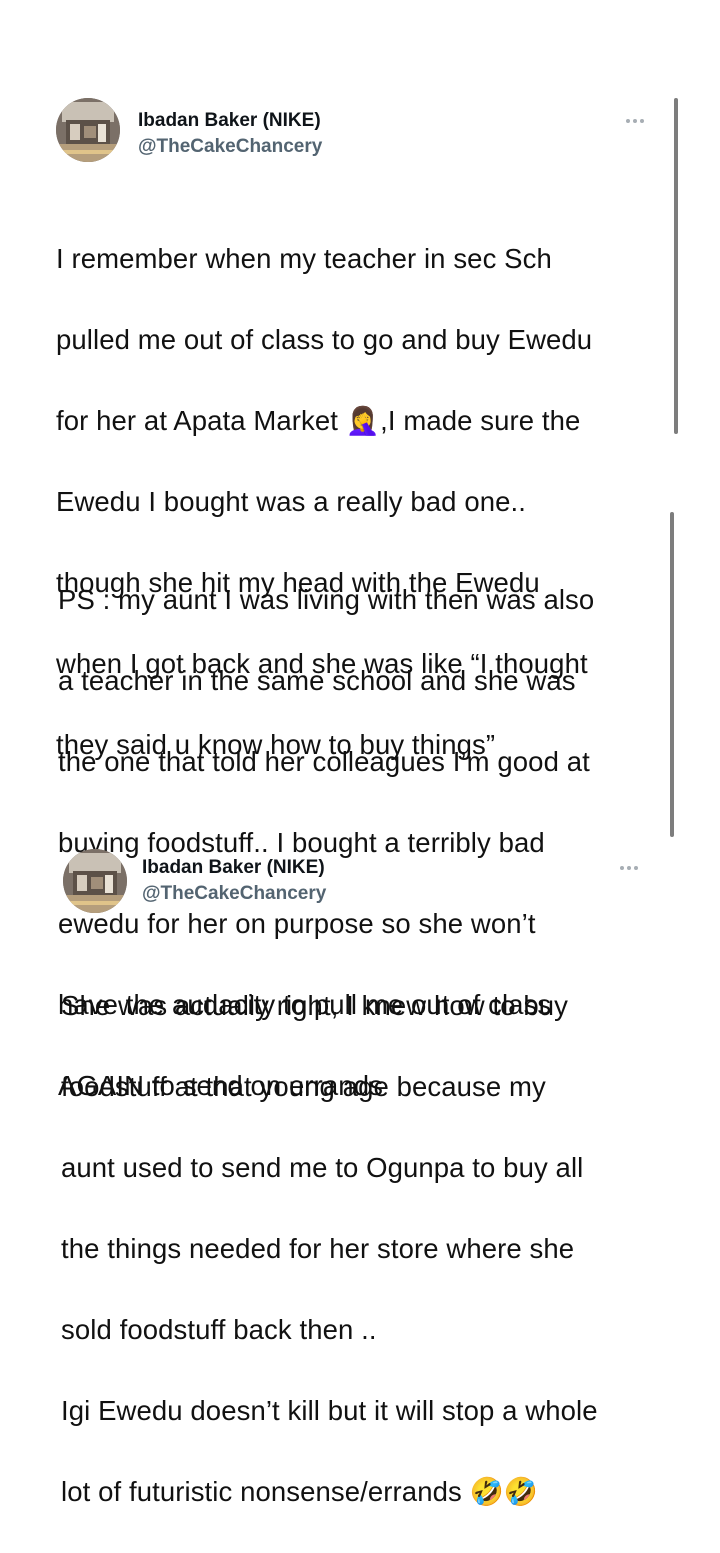  What do you see at coordinates (366, 134) in the screenshot?
I see `tweet-1-header: Ibadan Baker (NIKE) @TheCakeChancery` at bounding box center [366, 134].